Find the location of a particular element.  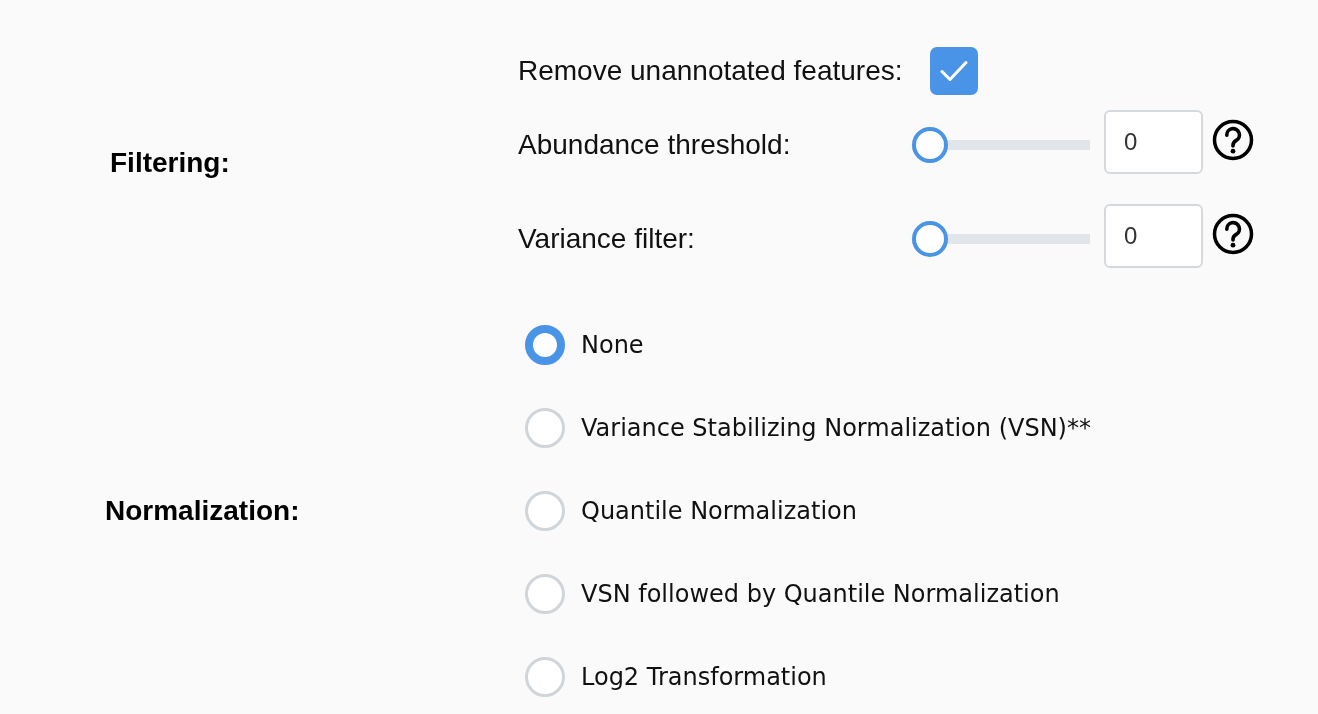

section-label: Normalization: is located at coordinates (202, 511).